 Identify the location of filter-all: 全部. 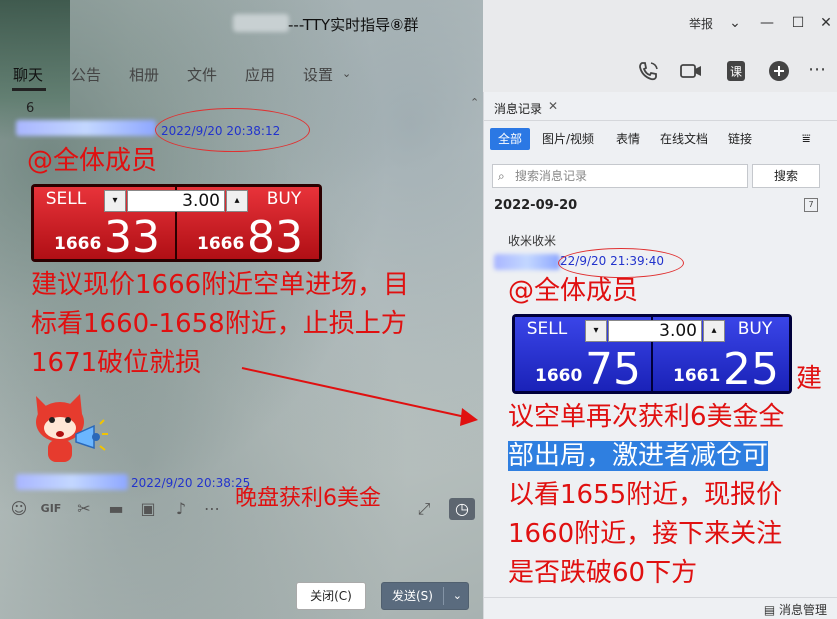
(510, 139).